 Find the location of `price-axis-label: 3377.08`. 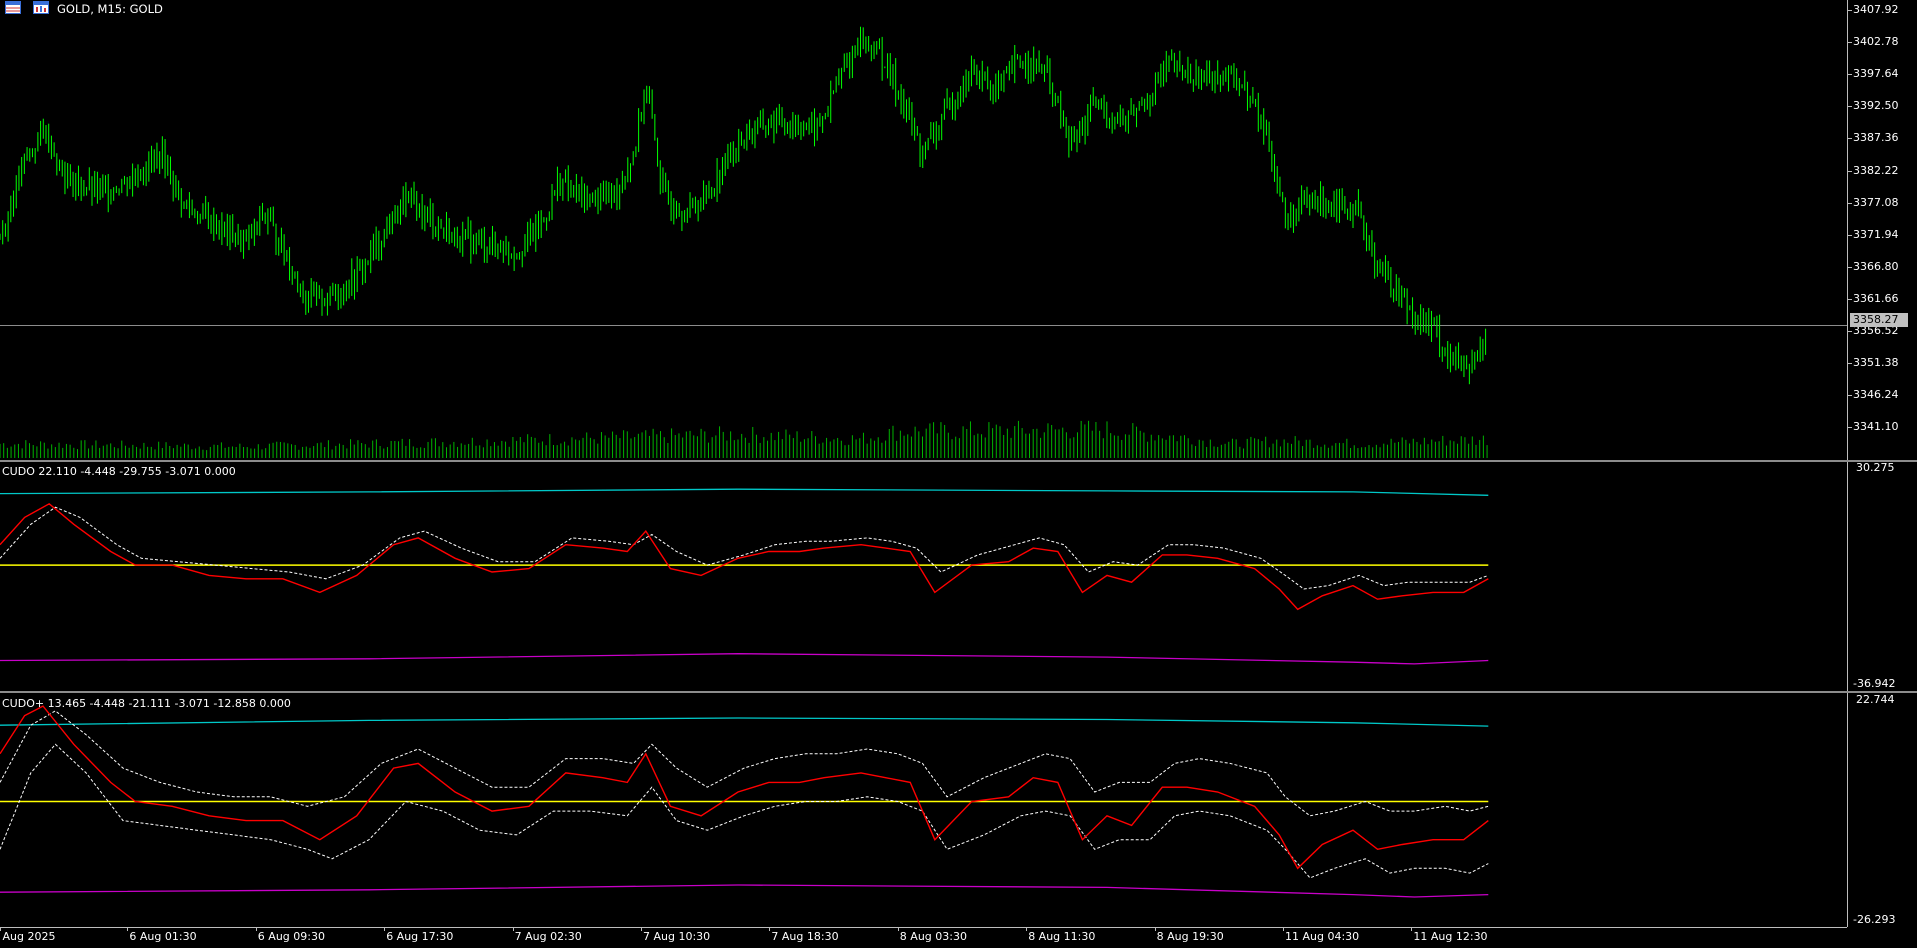

price-axis-label: 3377.08 is located at coordinates (1876, 202).